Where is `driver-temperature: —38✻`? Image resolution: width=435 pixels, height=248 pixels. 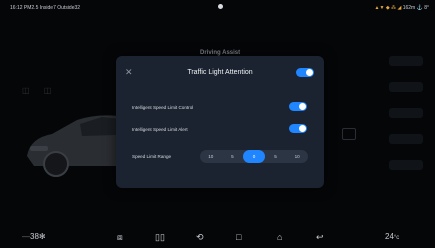 driver-temperature: —38✻ is located at coordinates (34, 236).